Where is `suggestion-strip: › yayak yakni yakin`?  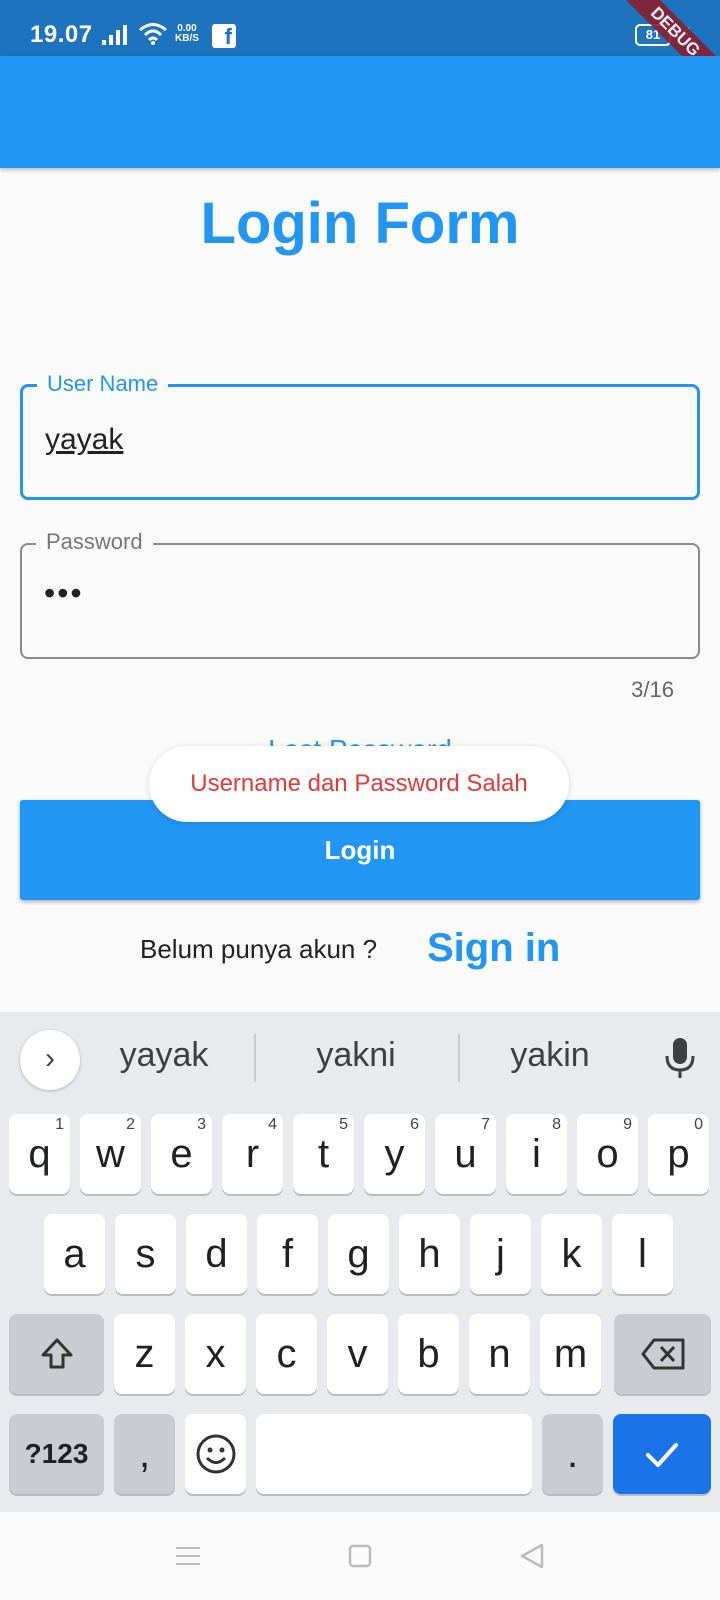
suggestion-strip: › yayak yakni yakin is located at coordinates (360, 1059).